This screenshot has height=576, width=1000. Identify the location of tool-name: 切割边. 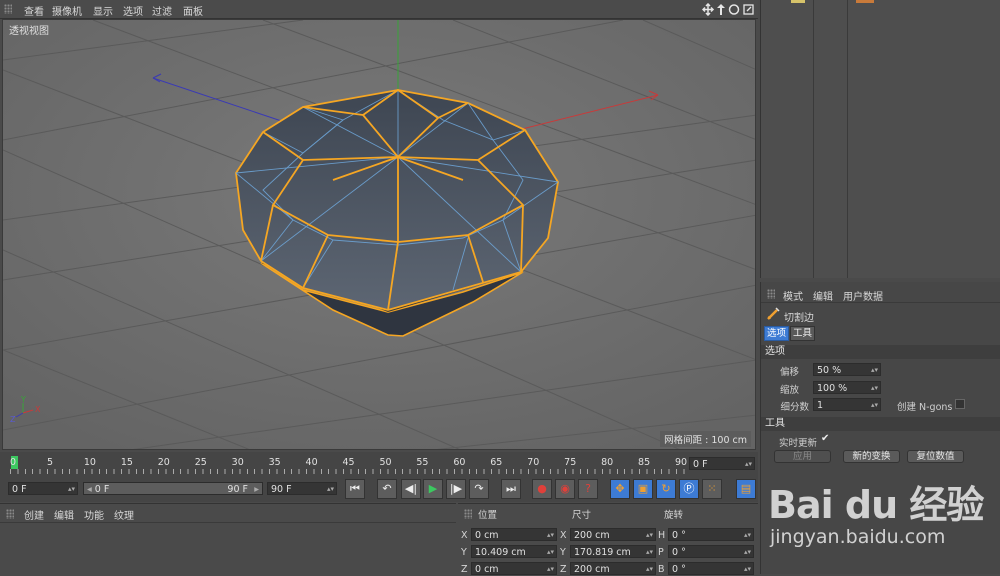
(799, 318).